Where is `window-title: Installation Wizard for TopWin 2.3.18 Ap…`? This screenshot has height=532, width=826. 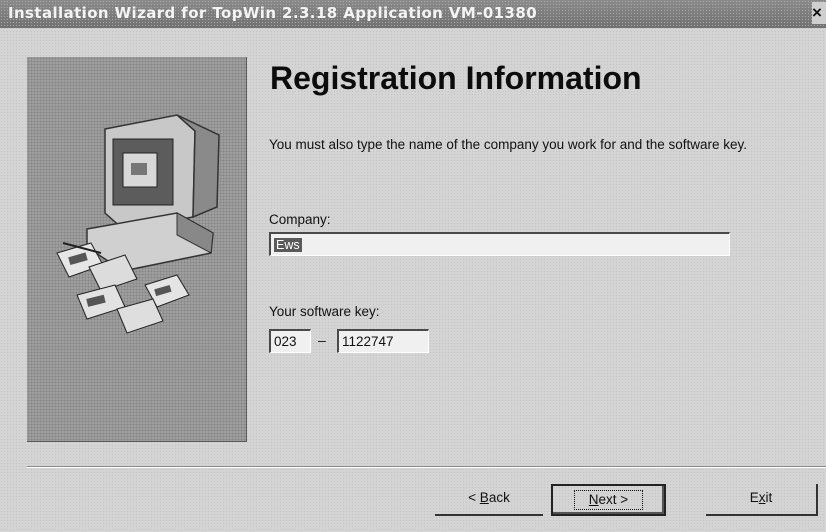 window-title: Installation Wizard for TopWin 2.3.18 Ap… is located at coordinates (273, 13).